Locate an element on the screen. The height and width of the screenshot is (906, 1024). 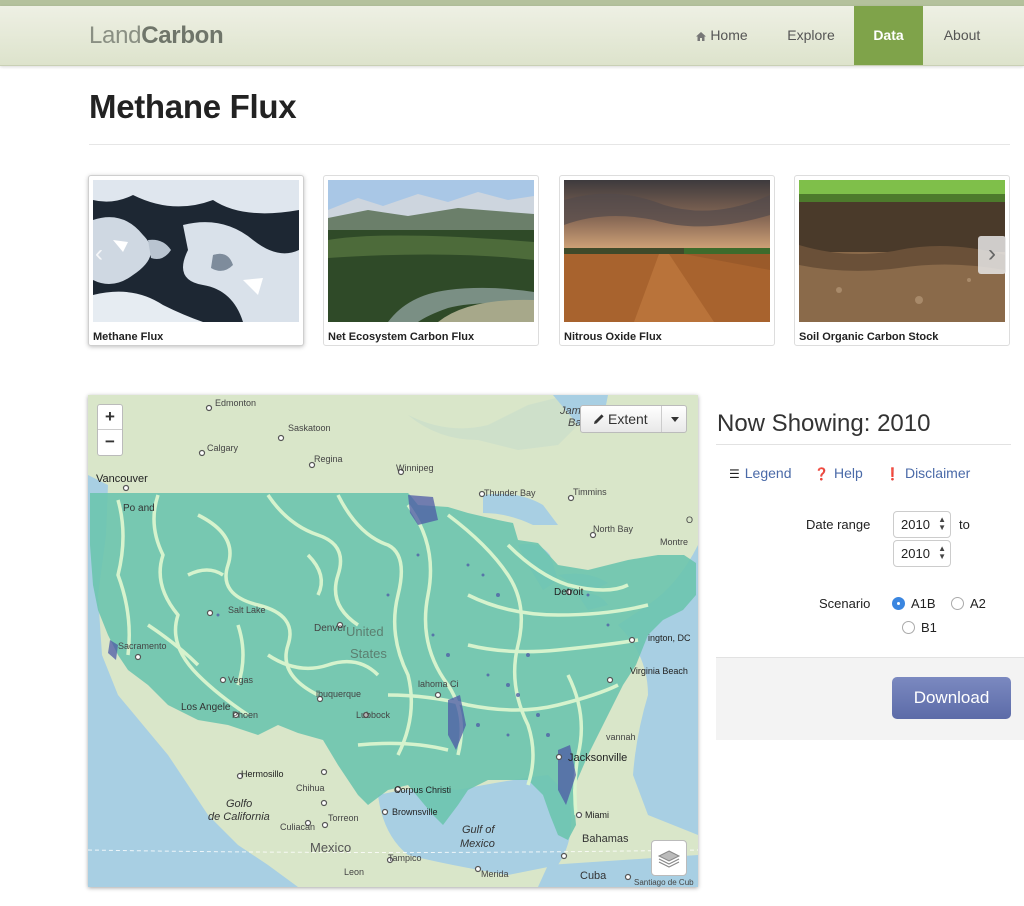
layers-icon is located at coordinates (669, 859).